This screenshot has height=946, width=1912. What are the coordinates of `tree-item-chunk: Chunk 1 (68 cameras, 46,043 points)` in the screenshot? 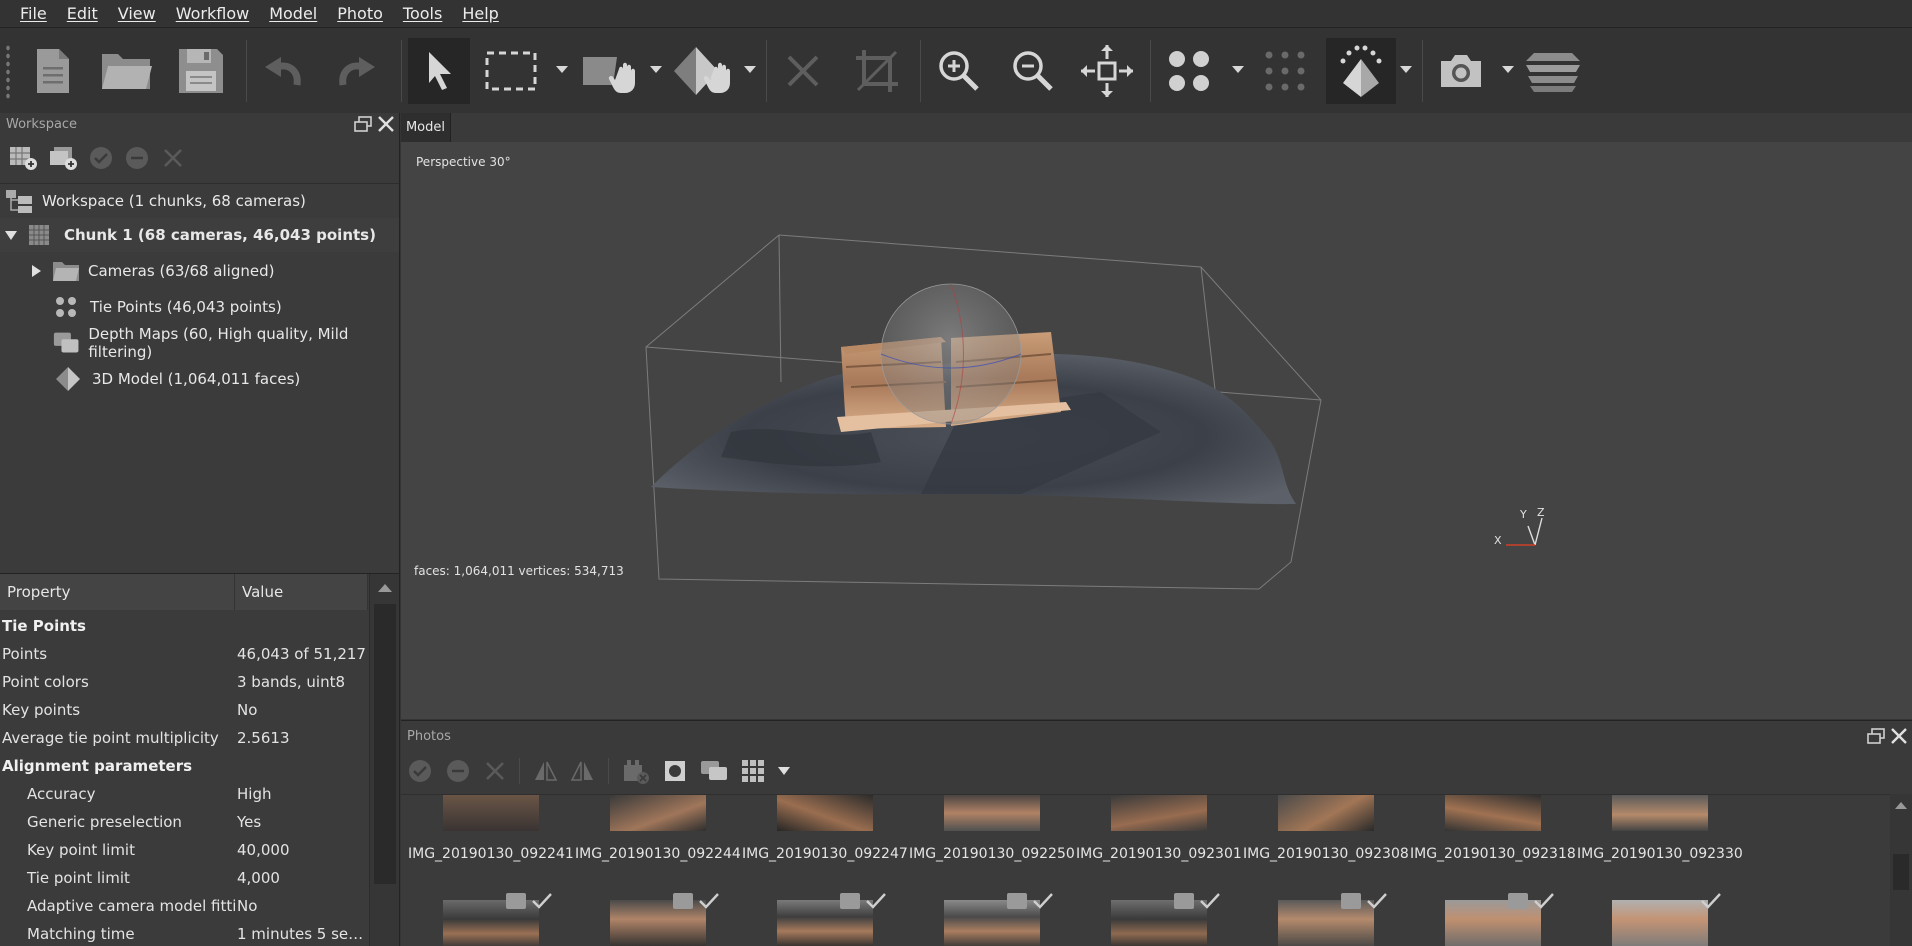 It's located at (199, 235).